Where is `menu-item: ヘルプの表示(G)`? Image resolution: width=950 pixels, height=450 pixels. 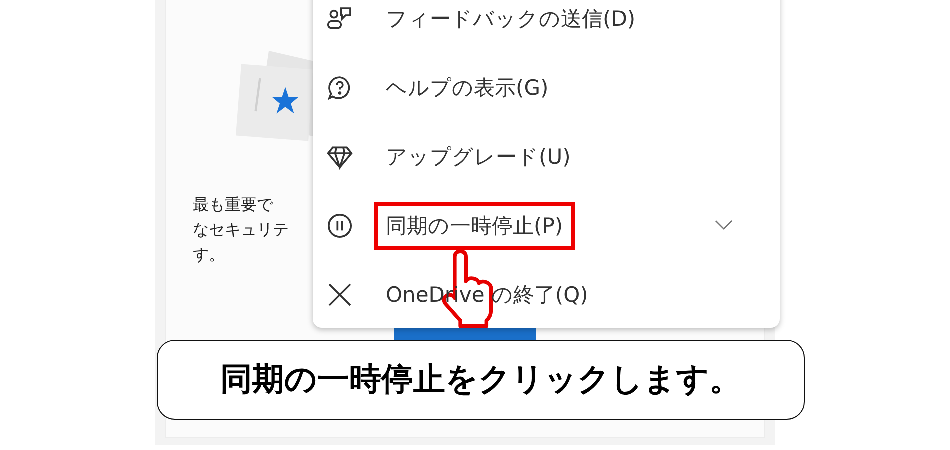 menu-item: ヘルプの表示(G) is located at coordinates (546, 87).